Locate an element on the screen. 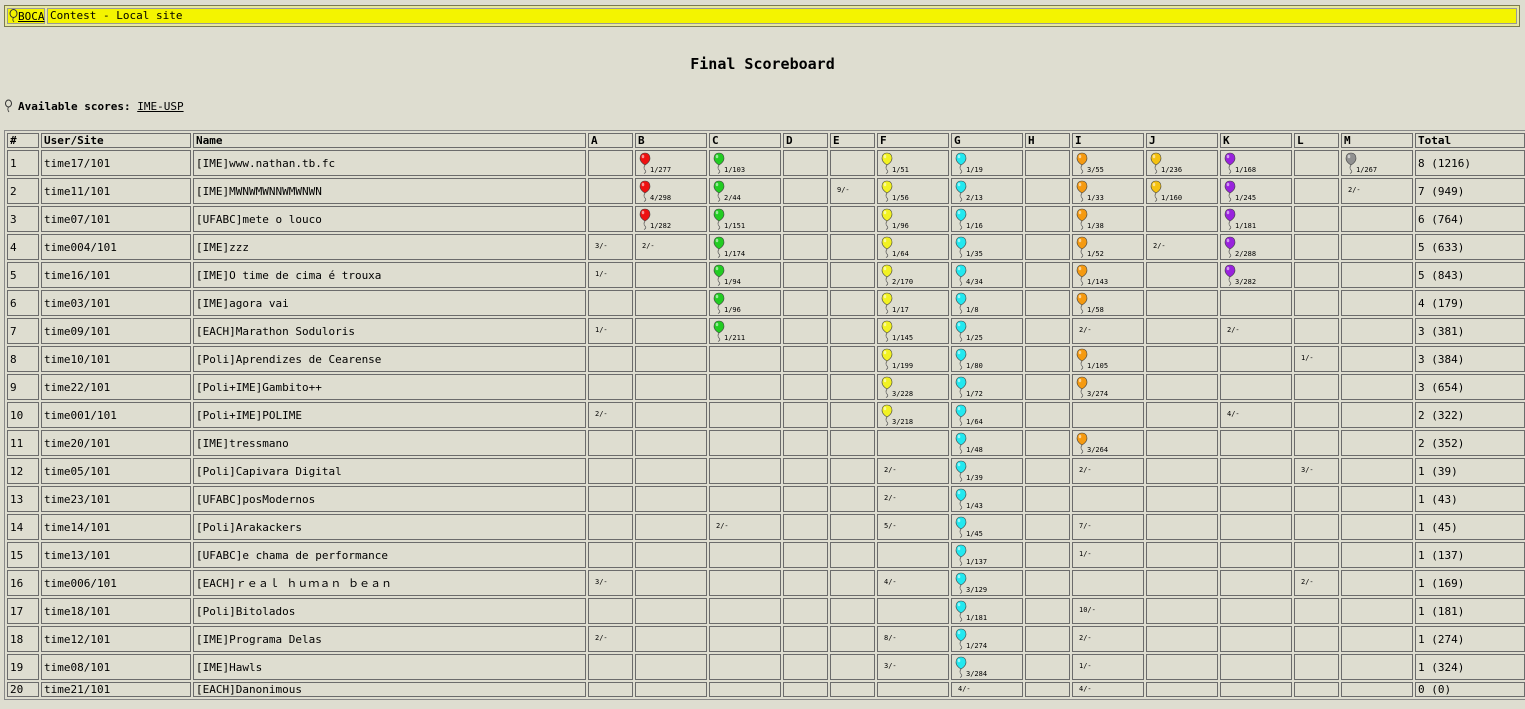 This screenshot has width=1525, height=709. col-problem-l: L is located at coordinates (1316, 140).